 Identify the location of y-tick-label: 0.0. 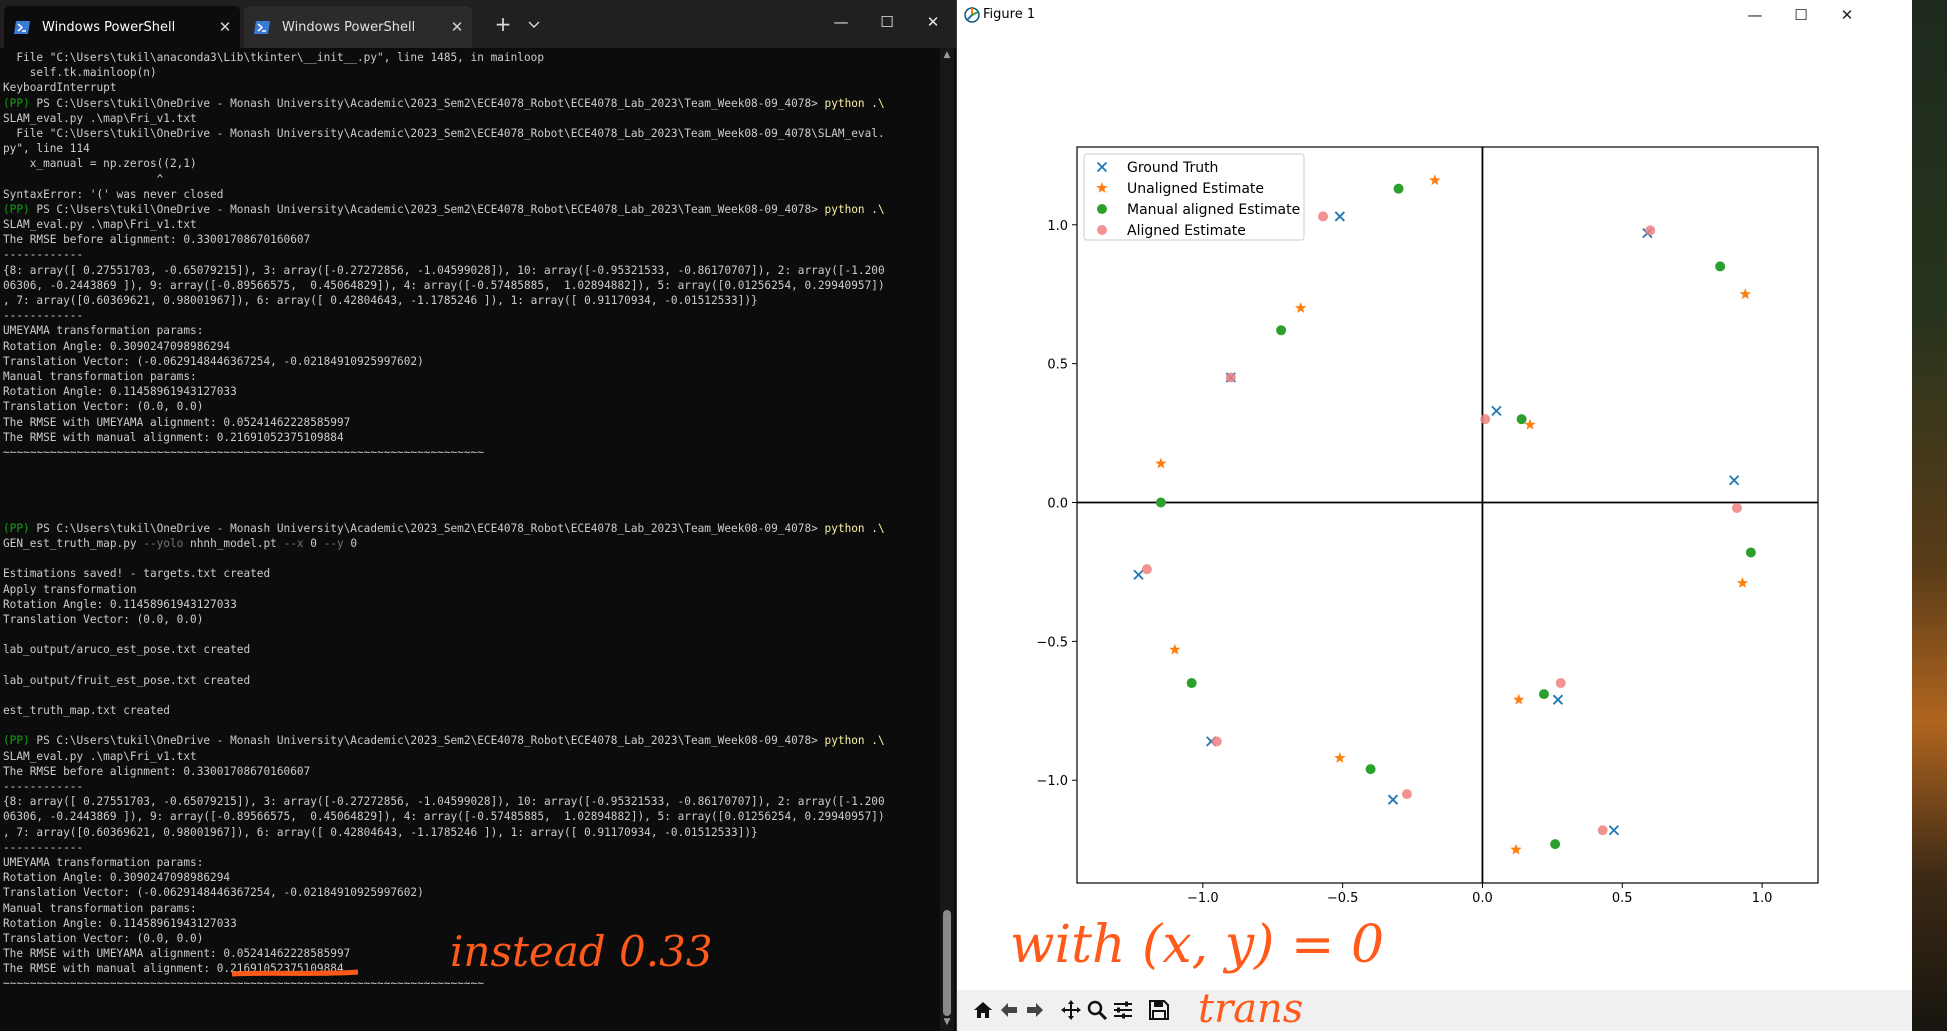
(1057, 504).